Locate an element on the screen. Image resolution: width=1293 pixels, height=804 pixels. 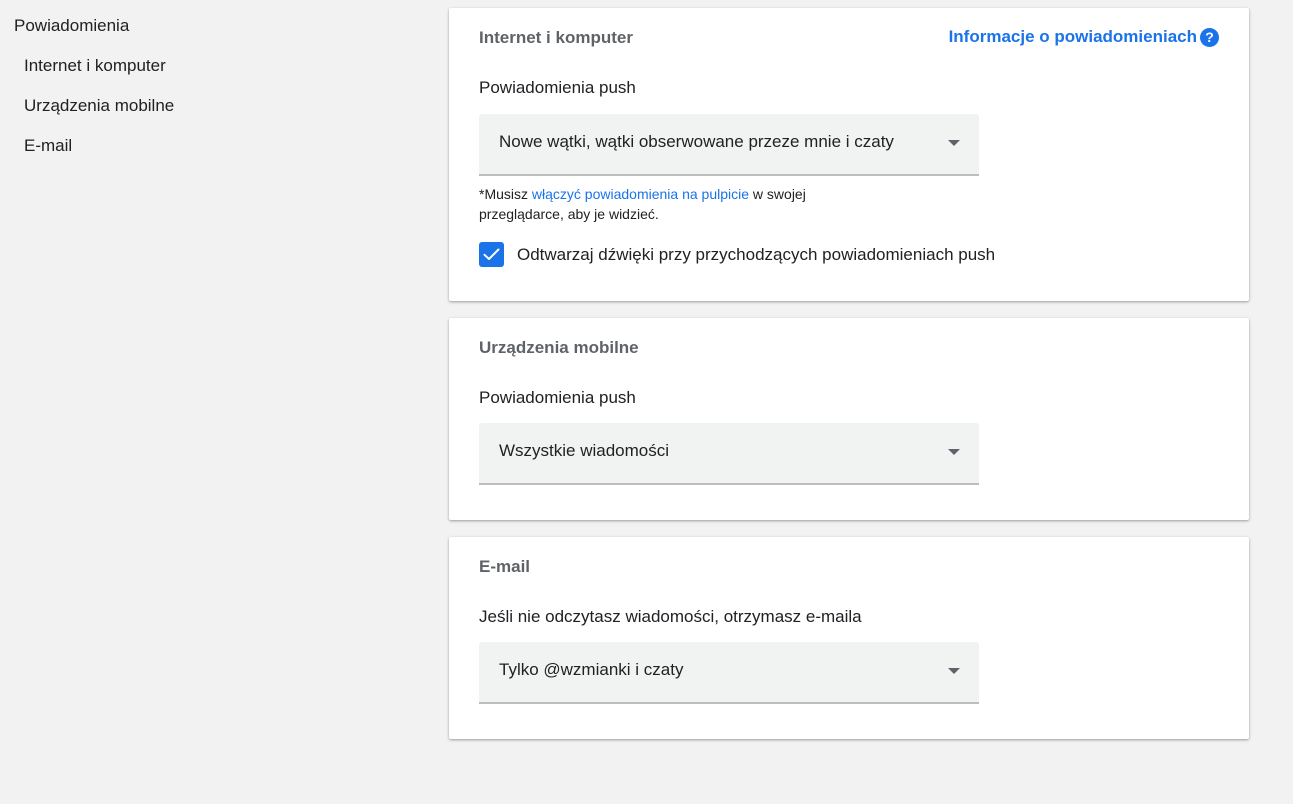
nav-item-desktop: Internet i komputer is located at coordinates (95, 66).